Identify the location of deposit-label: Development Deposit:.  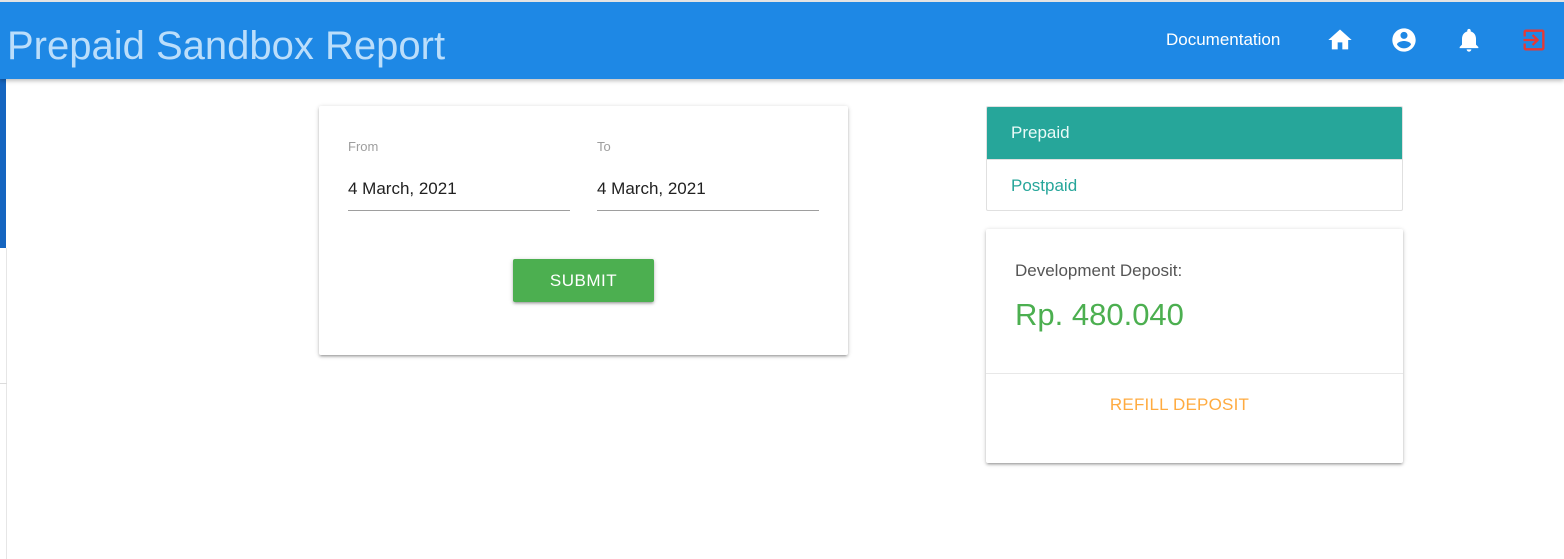
(1099, 270).